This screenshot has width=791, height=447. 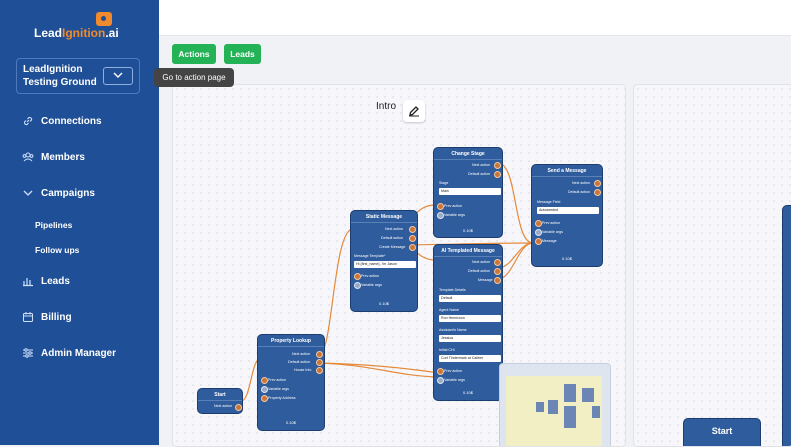 I want to click on field-label: Template Details, so click(x=452, y=290).